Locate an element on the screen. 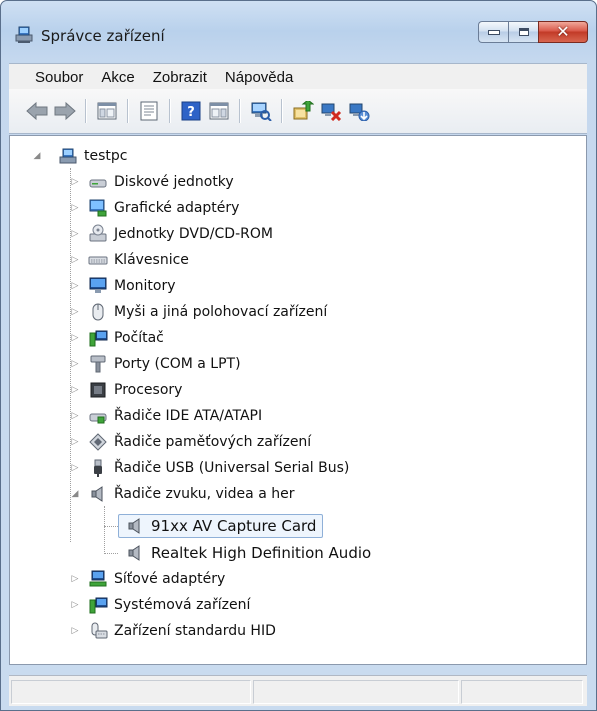 The width and height of the screenshot is (597, 711). tree-category-dvd-cdrom: Jednotky DVD/CD-ROM is located at coordinates (180, 234).